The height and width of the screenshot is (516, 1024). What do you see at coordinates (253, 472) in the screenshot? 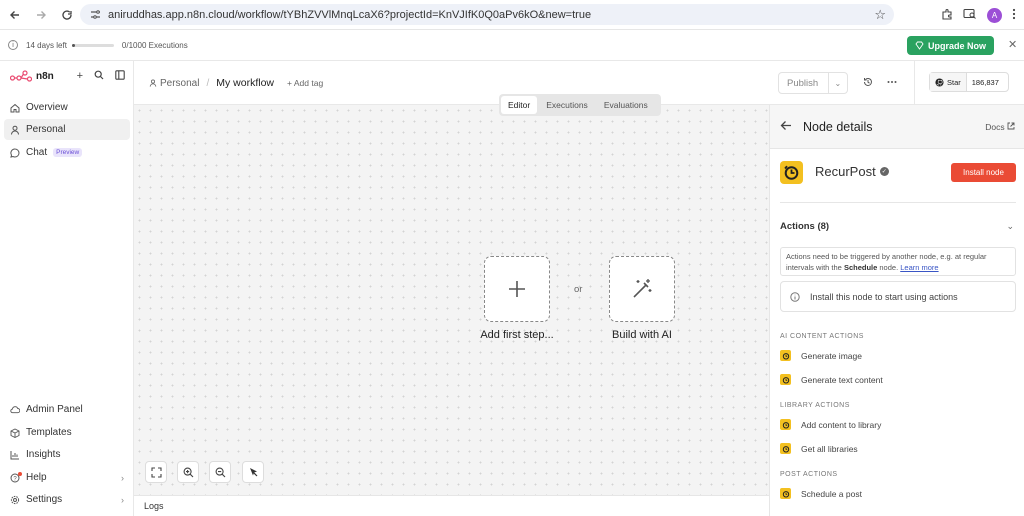
I see `pointer-mode-icon` at bounding box center [253, 472].